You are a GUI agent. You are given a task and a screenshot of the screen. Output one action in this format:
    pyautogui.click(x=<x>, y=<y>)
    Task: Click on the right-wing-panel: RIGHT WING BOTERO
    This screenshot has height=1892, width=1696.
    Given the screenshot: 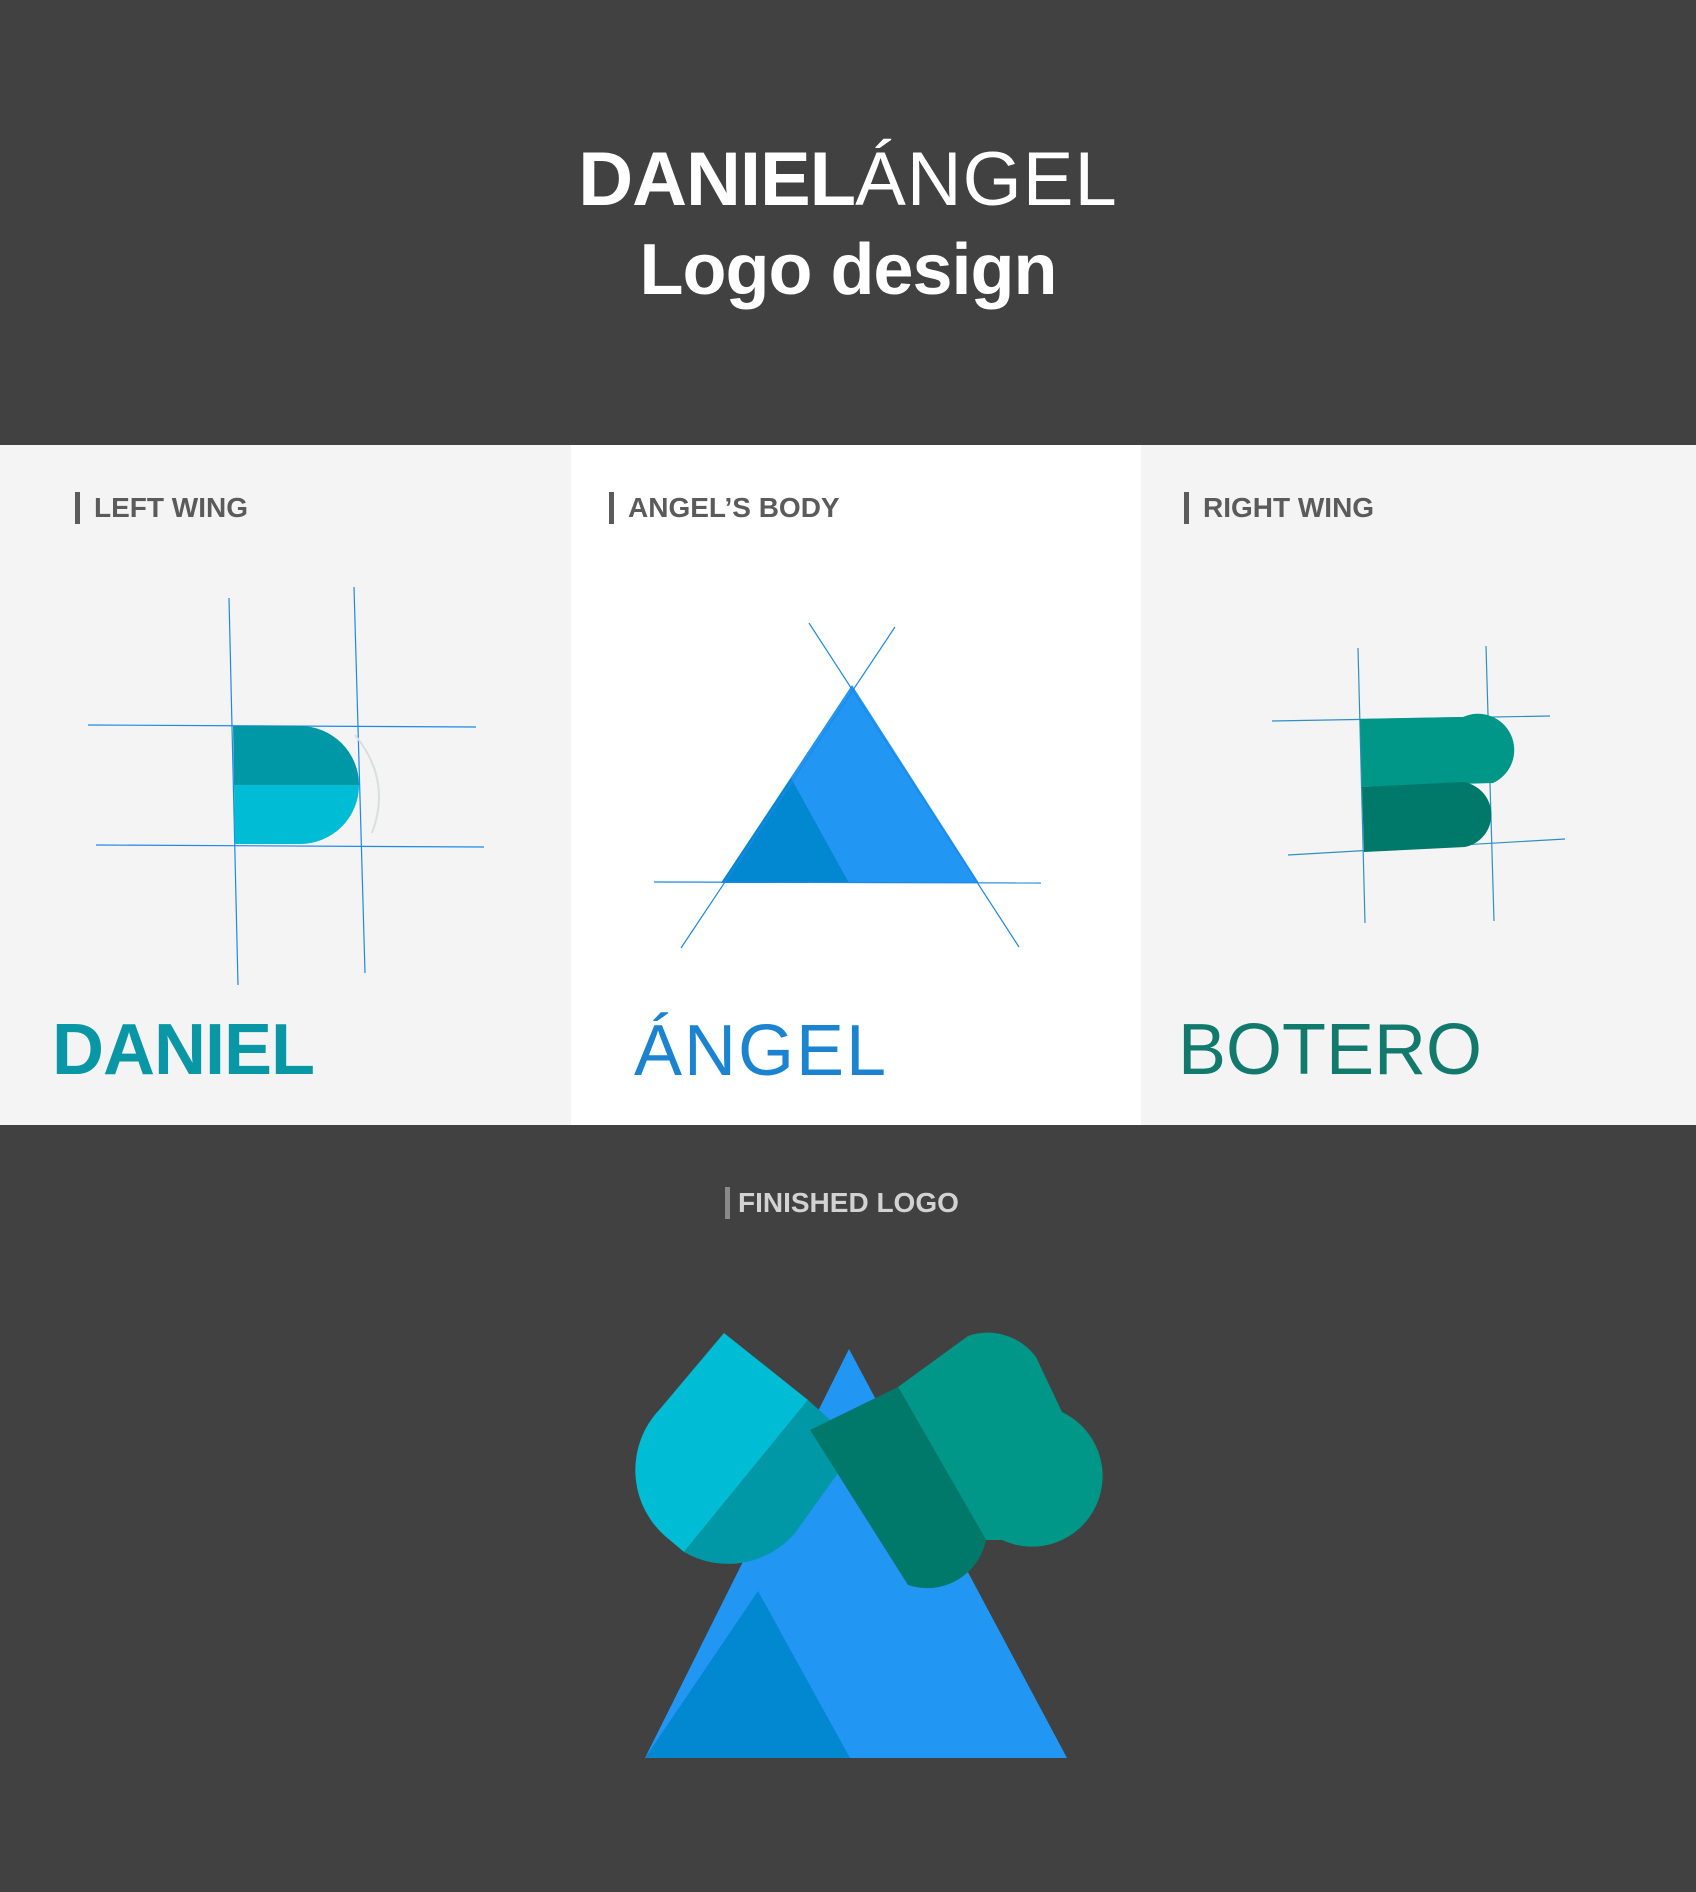 What is the action you would take?
    pyautogui.click(x=1418, y=785)
    